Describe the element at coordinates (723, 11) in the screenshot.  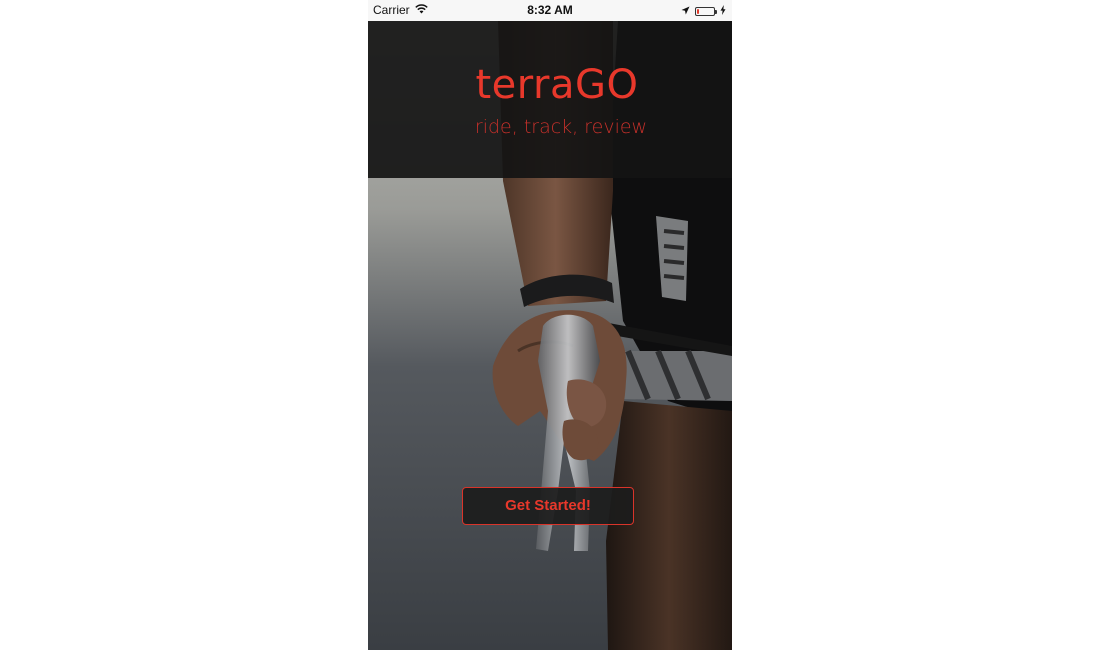
I see `bolt-icon` at that location.